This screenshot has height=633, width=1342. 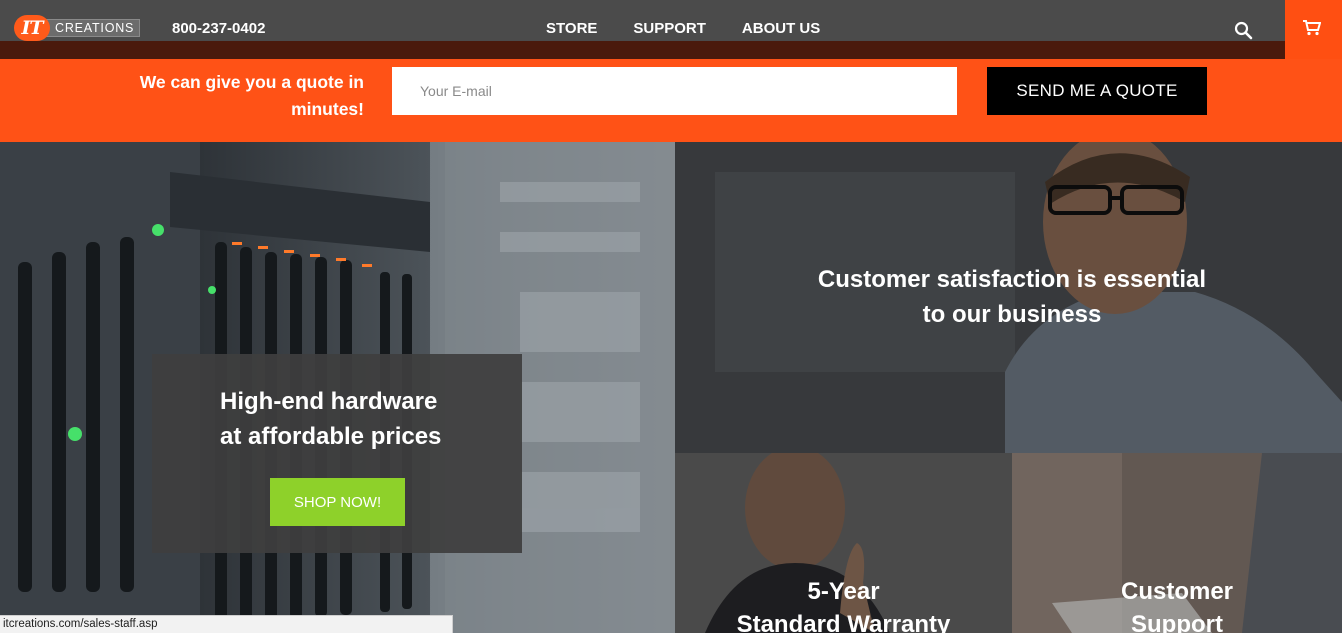 I want to click on quote-line-2: minutes!, so click(x=327, y=109).